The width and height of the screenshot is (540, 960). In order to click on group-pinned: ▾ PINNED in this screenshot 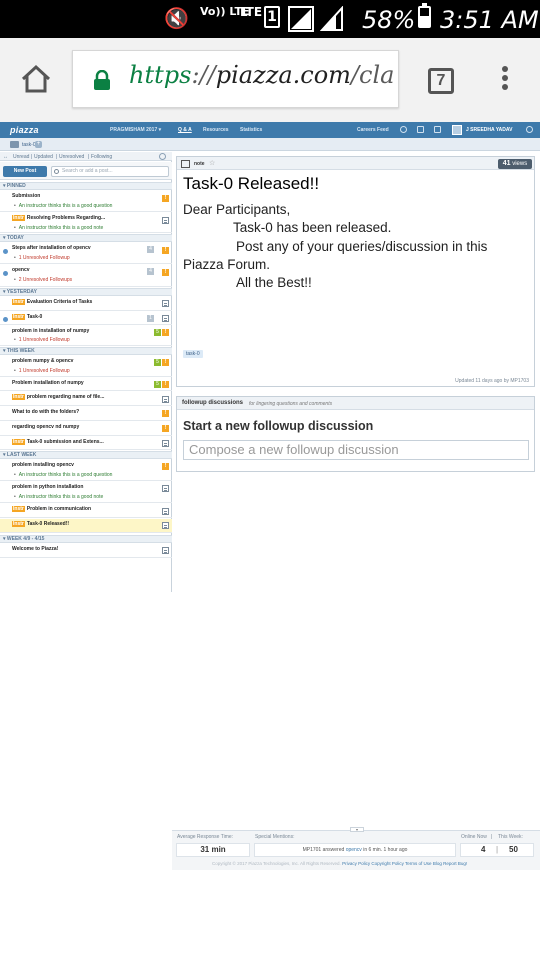, I will do `click(86, 186)`.